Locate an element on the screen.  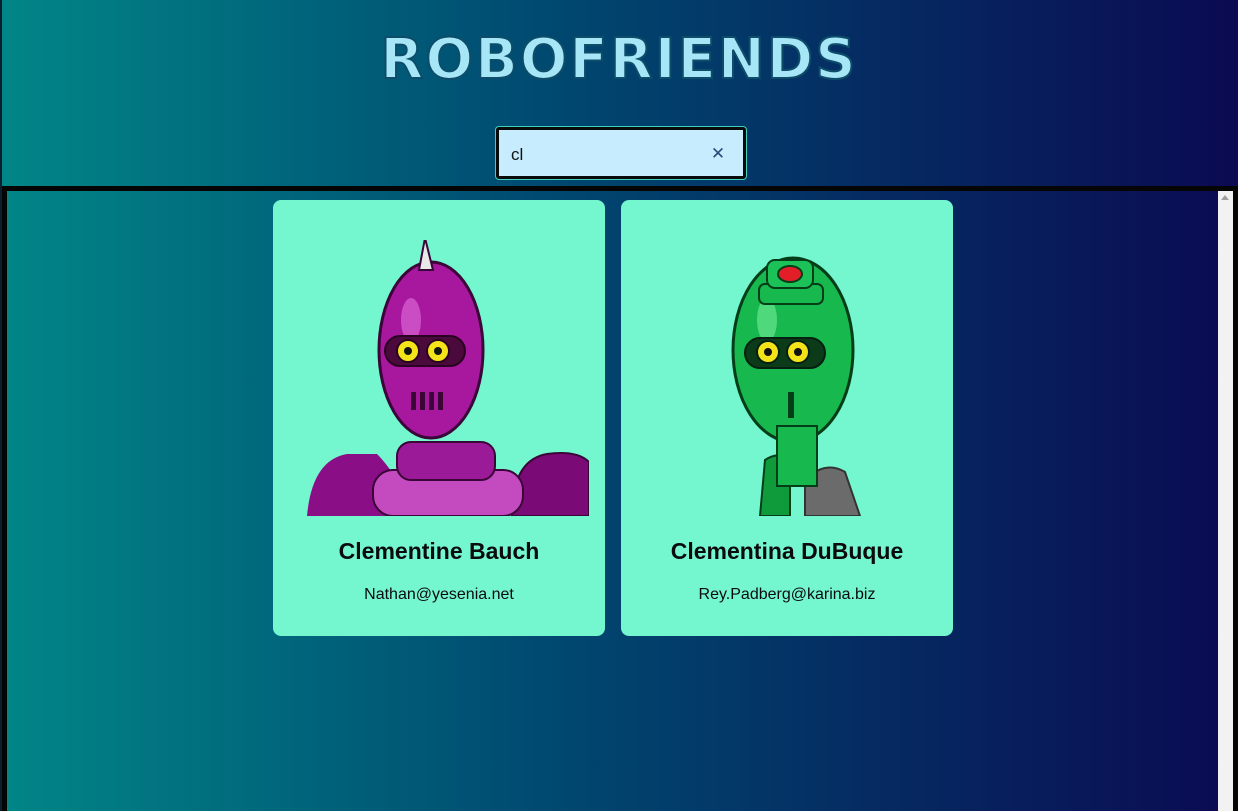
robot-card: Clementine Bauch Nathan@yesenia.net is located at coordinates (439, 418).